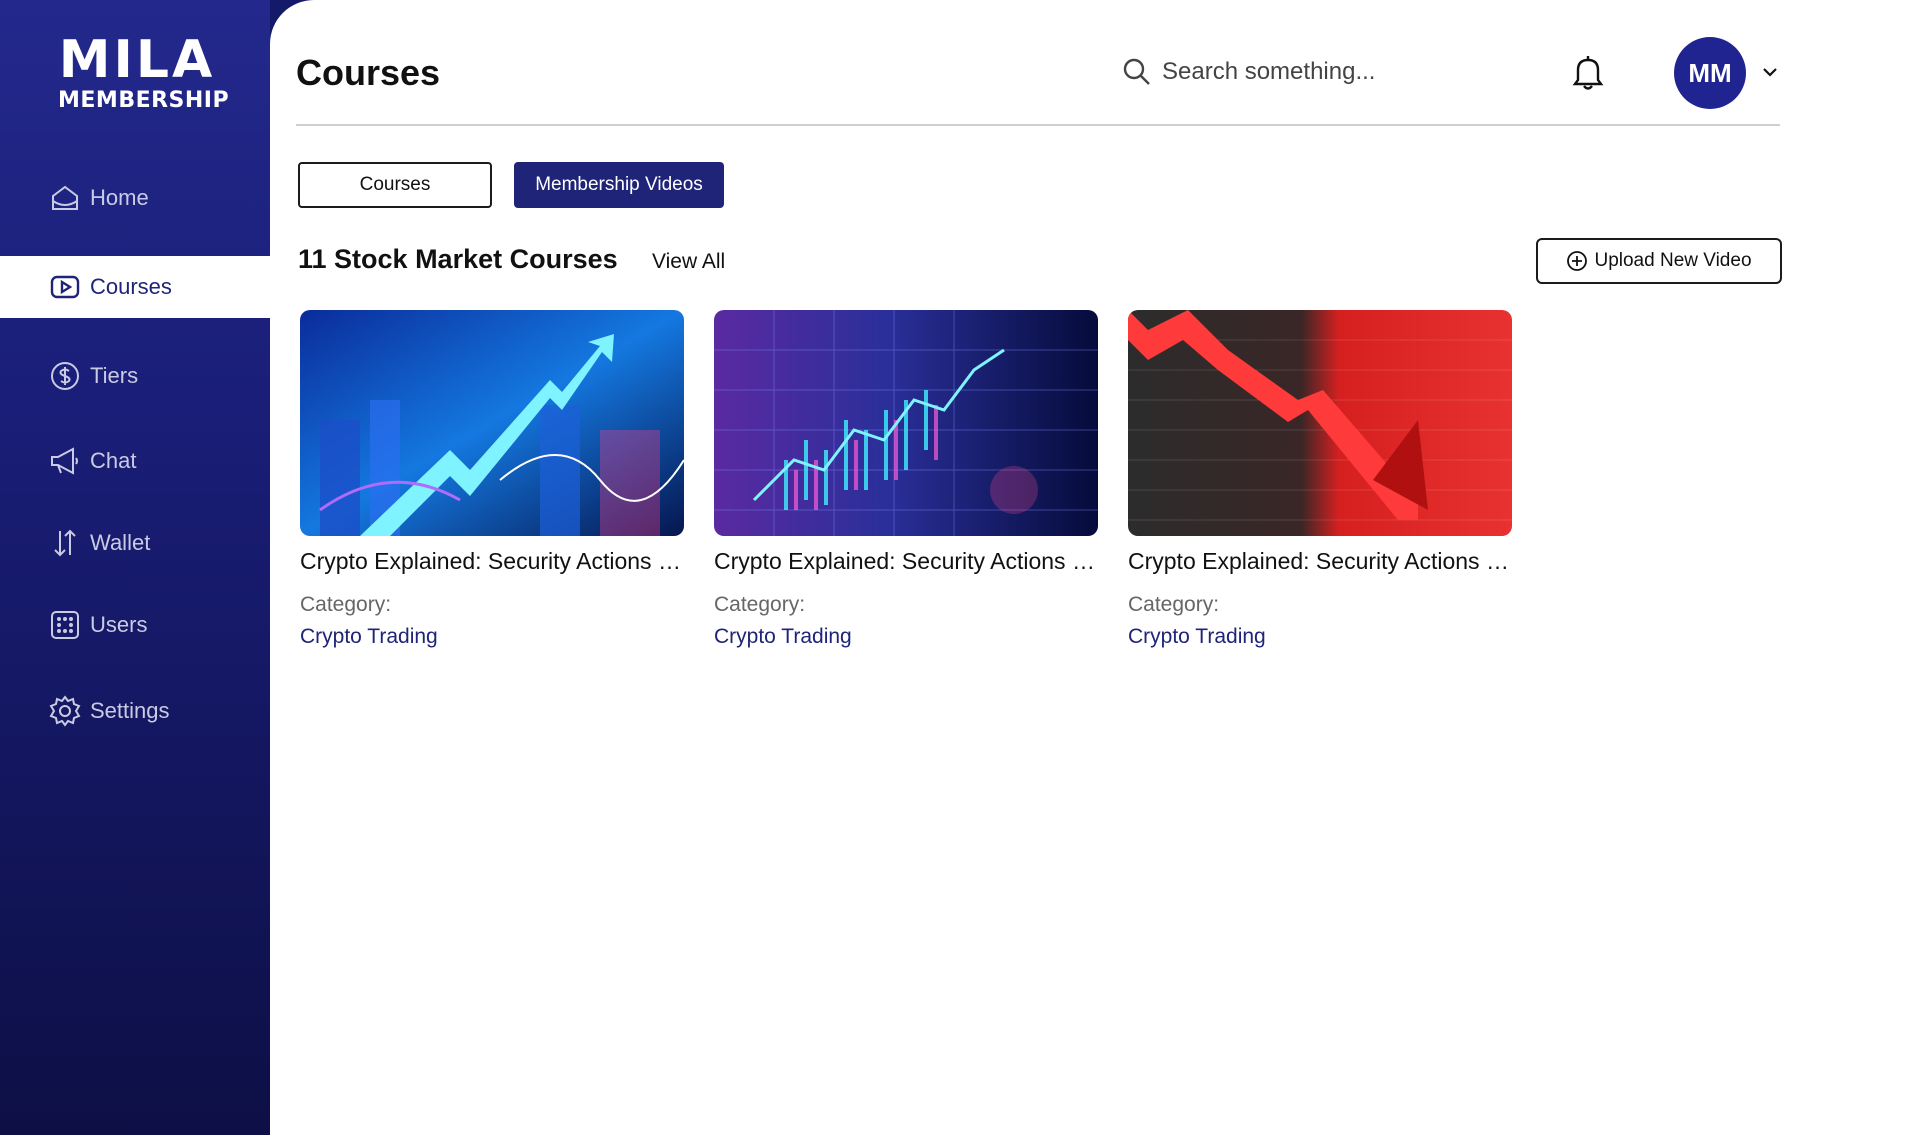 Image resolution: width=1920 pixels, height=1135 pixels. Describe the element at coordinates (65, 711) in the screenshot. I see `gear-icon` at that location.